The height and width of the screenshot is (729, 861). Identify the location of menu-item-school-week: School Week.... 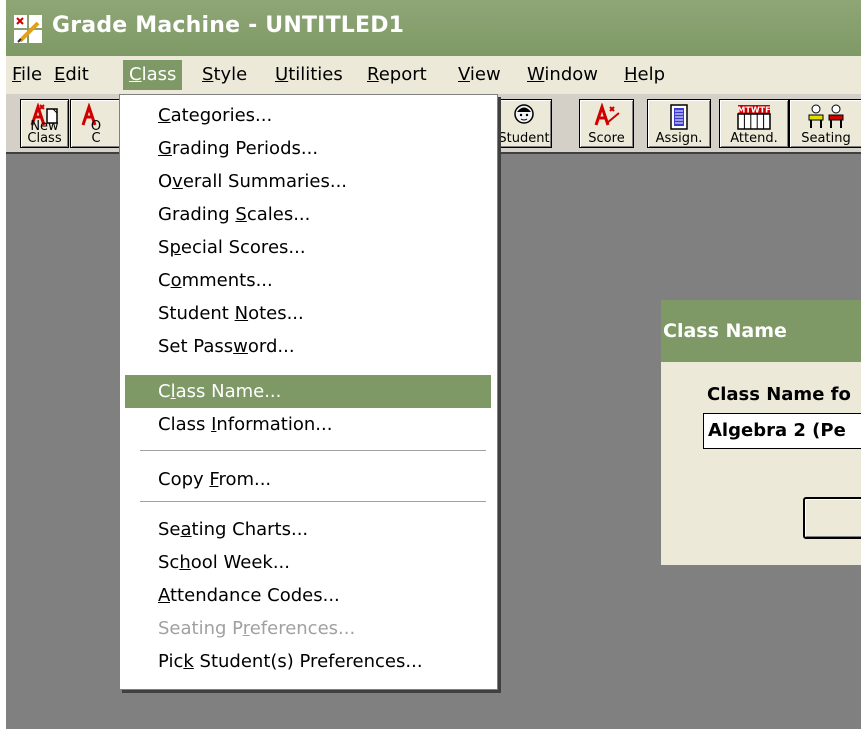
(308, 562).